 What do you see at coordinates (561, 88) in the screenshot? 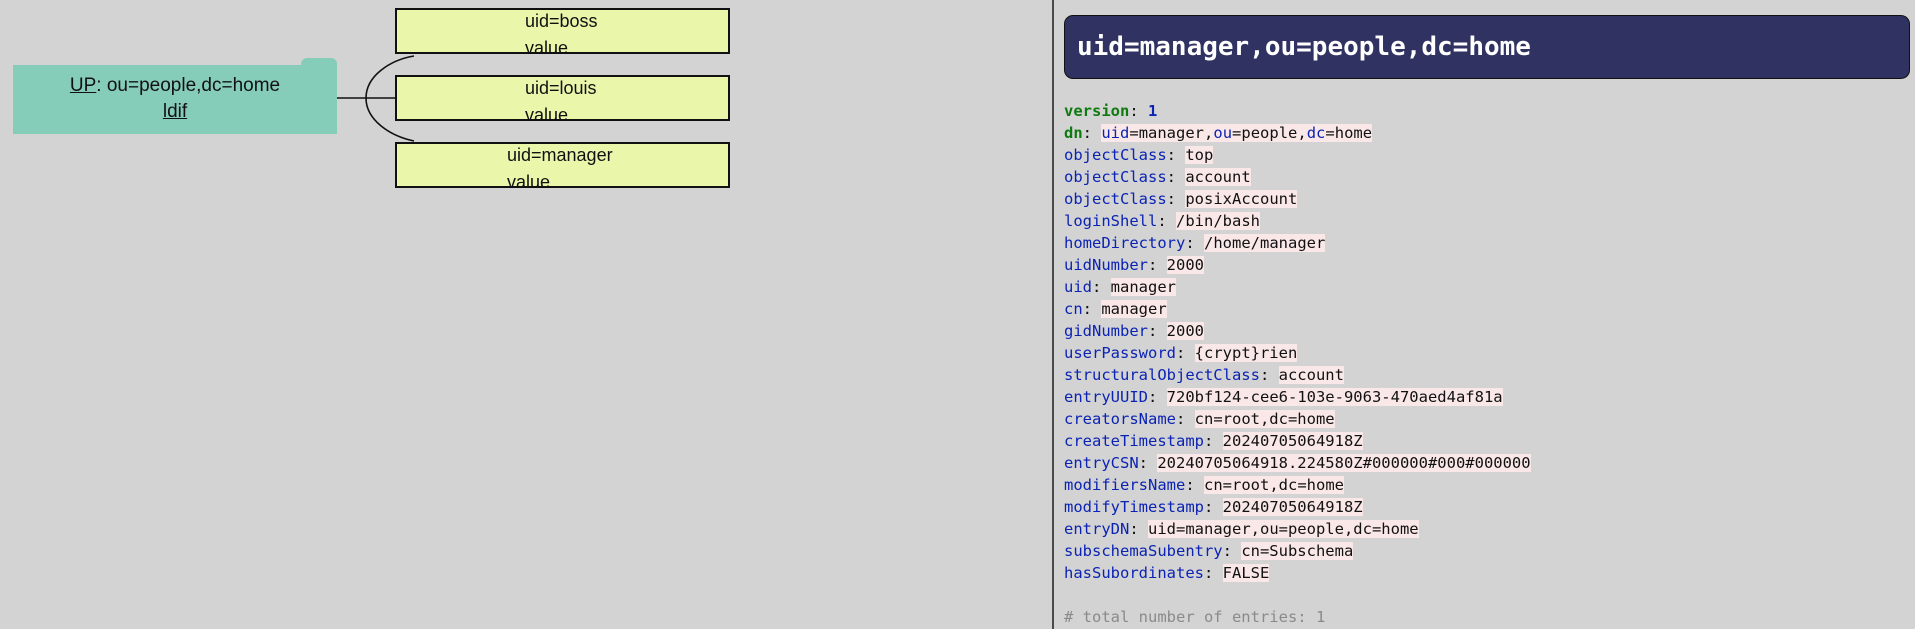
I see `child-uid: uid=louis` at bounding box center [561, 88].